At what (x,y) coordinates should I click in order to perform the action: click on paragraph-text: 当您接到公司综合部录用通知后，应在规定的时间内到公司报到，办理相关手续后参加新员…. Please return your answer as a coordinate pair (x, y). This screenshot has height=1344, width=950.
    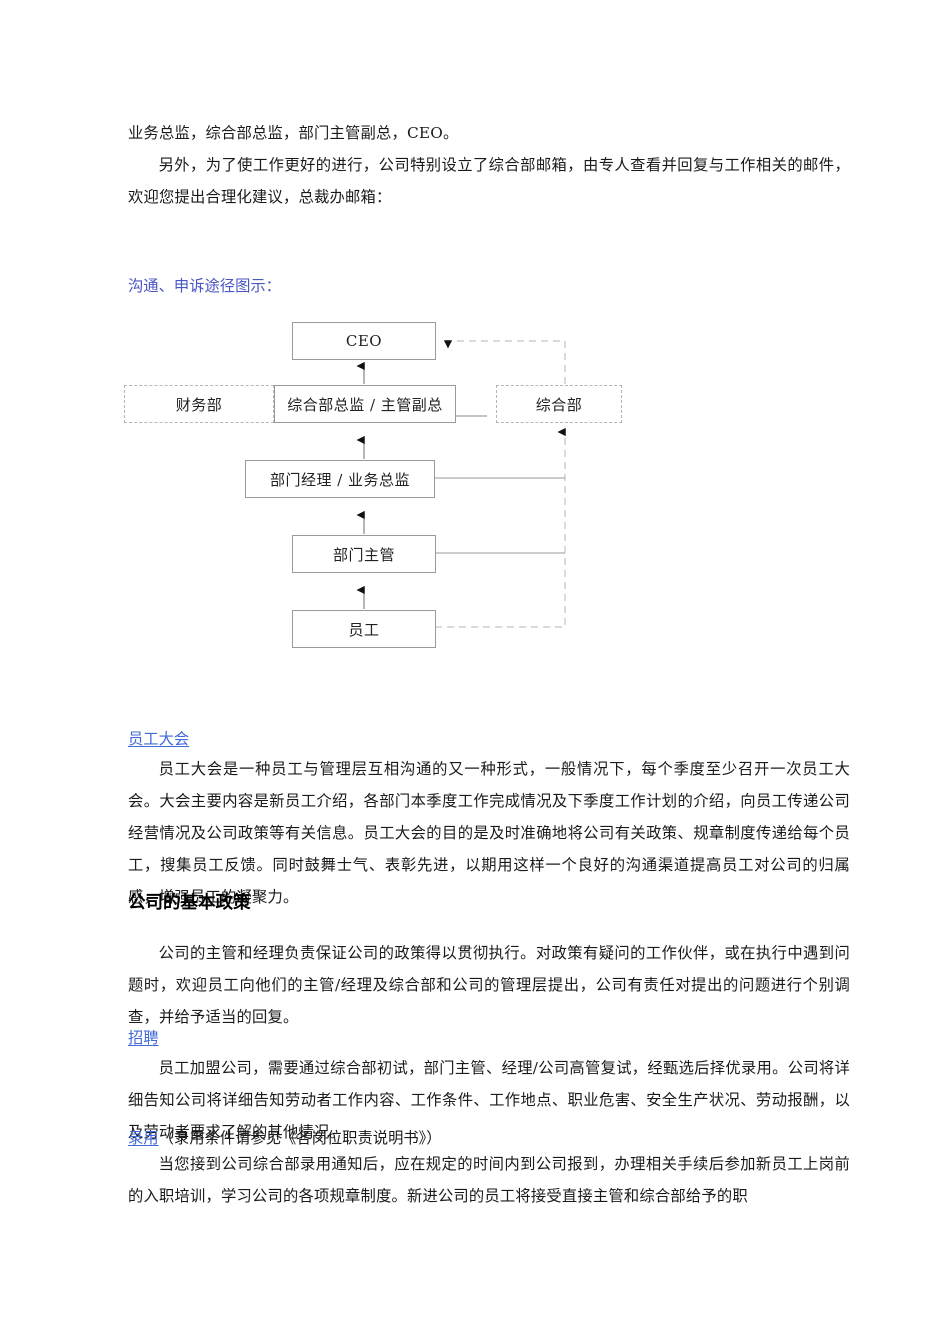
    Looking at the image, I should click on (489, 1180).